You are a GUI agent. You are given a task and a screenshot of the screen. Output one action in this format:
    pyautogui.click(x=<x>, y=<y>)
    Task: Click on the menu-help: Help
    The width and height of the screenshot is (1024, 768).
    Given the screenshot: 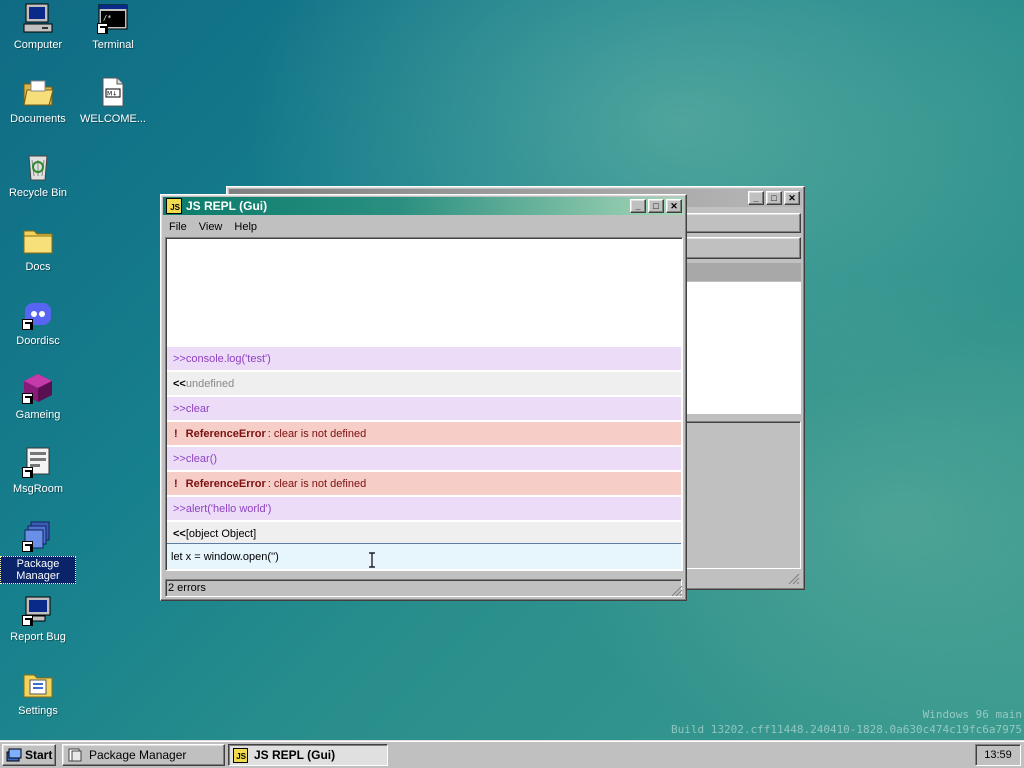 What is the action you would take?
    pyautogui.click(x=245, y=227)
    